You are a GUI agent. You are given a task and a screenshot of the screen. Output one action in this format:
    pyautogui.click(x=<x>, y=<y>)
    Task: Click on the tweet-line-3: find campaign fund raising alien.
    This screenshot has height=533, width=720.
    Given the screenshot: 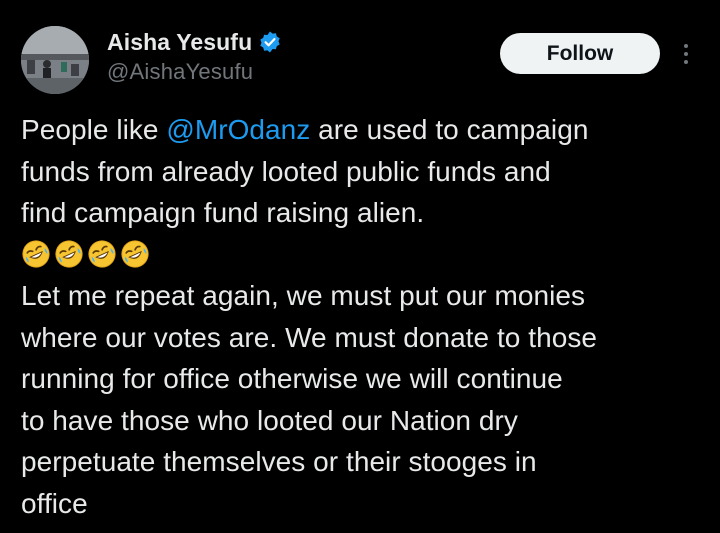 What is the action you would take?
    pyautogui.click(x=223, y=212)
    